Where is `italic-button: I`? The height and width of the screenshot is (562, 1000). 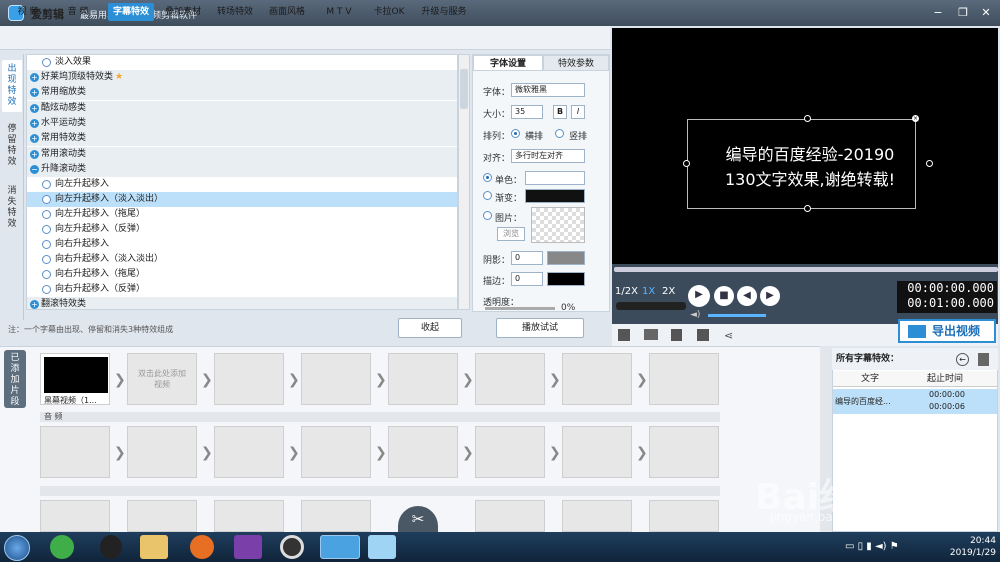
italic-button: I is located at coordinates (578, 112).